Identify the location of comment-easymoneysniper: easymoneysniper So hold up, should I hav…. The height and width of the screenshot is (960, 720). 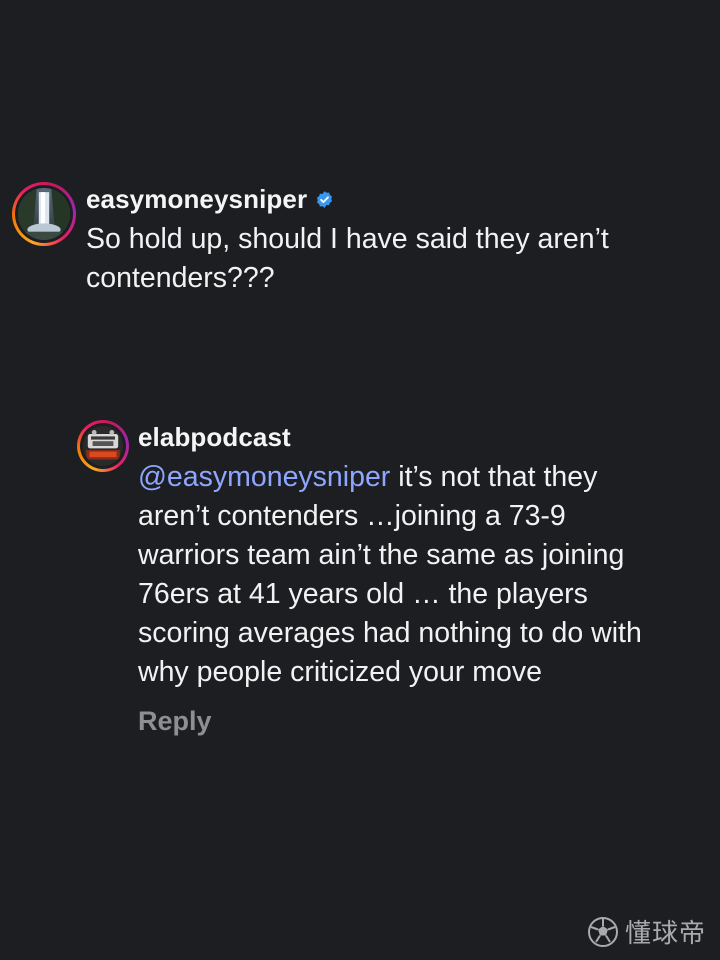
(357, 240).